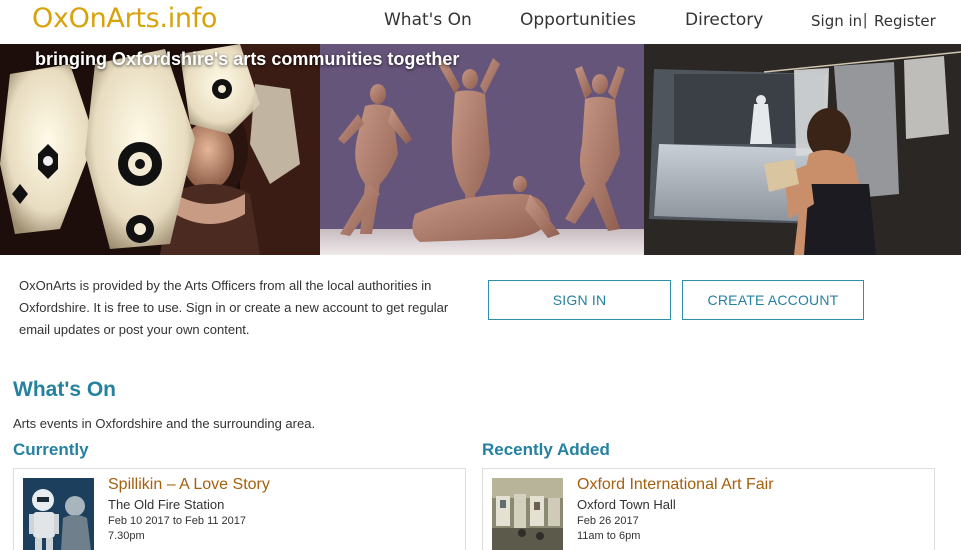  I want to click on recently-added-heading: Recently Added, so click(546, 449).